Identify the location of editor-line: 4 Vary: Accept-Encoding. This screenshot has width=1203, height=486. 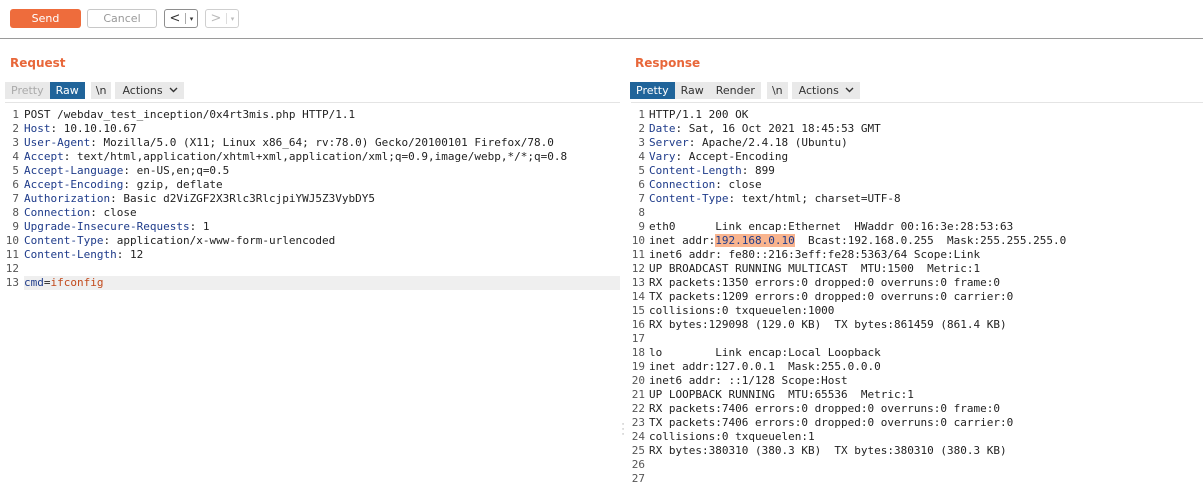
(914, 157).